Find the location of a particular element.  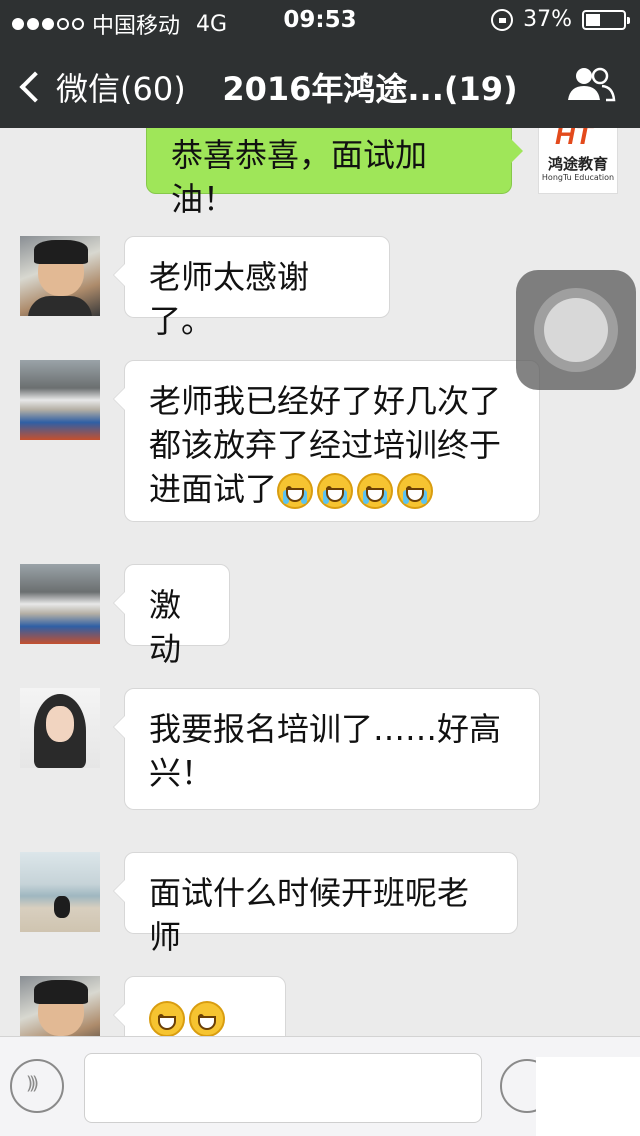

status-bar: 中国移动 4G 09:53 37% is located at coordinates (320, 20).